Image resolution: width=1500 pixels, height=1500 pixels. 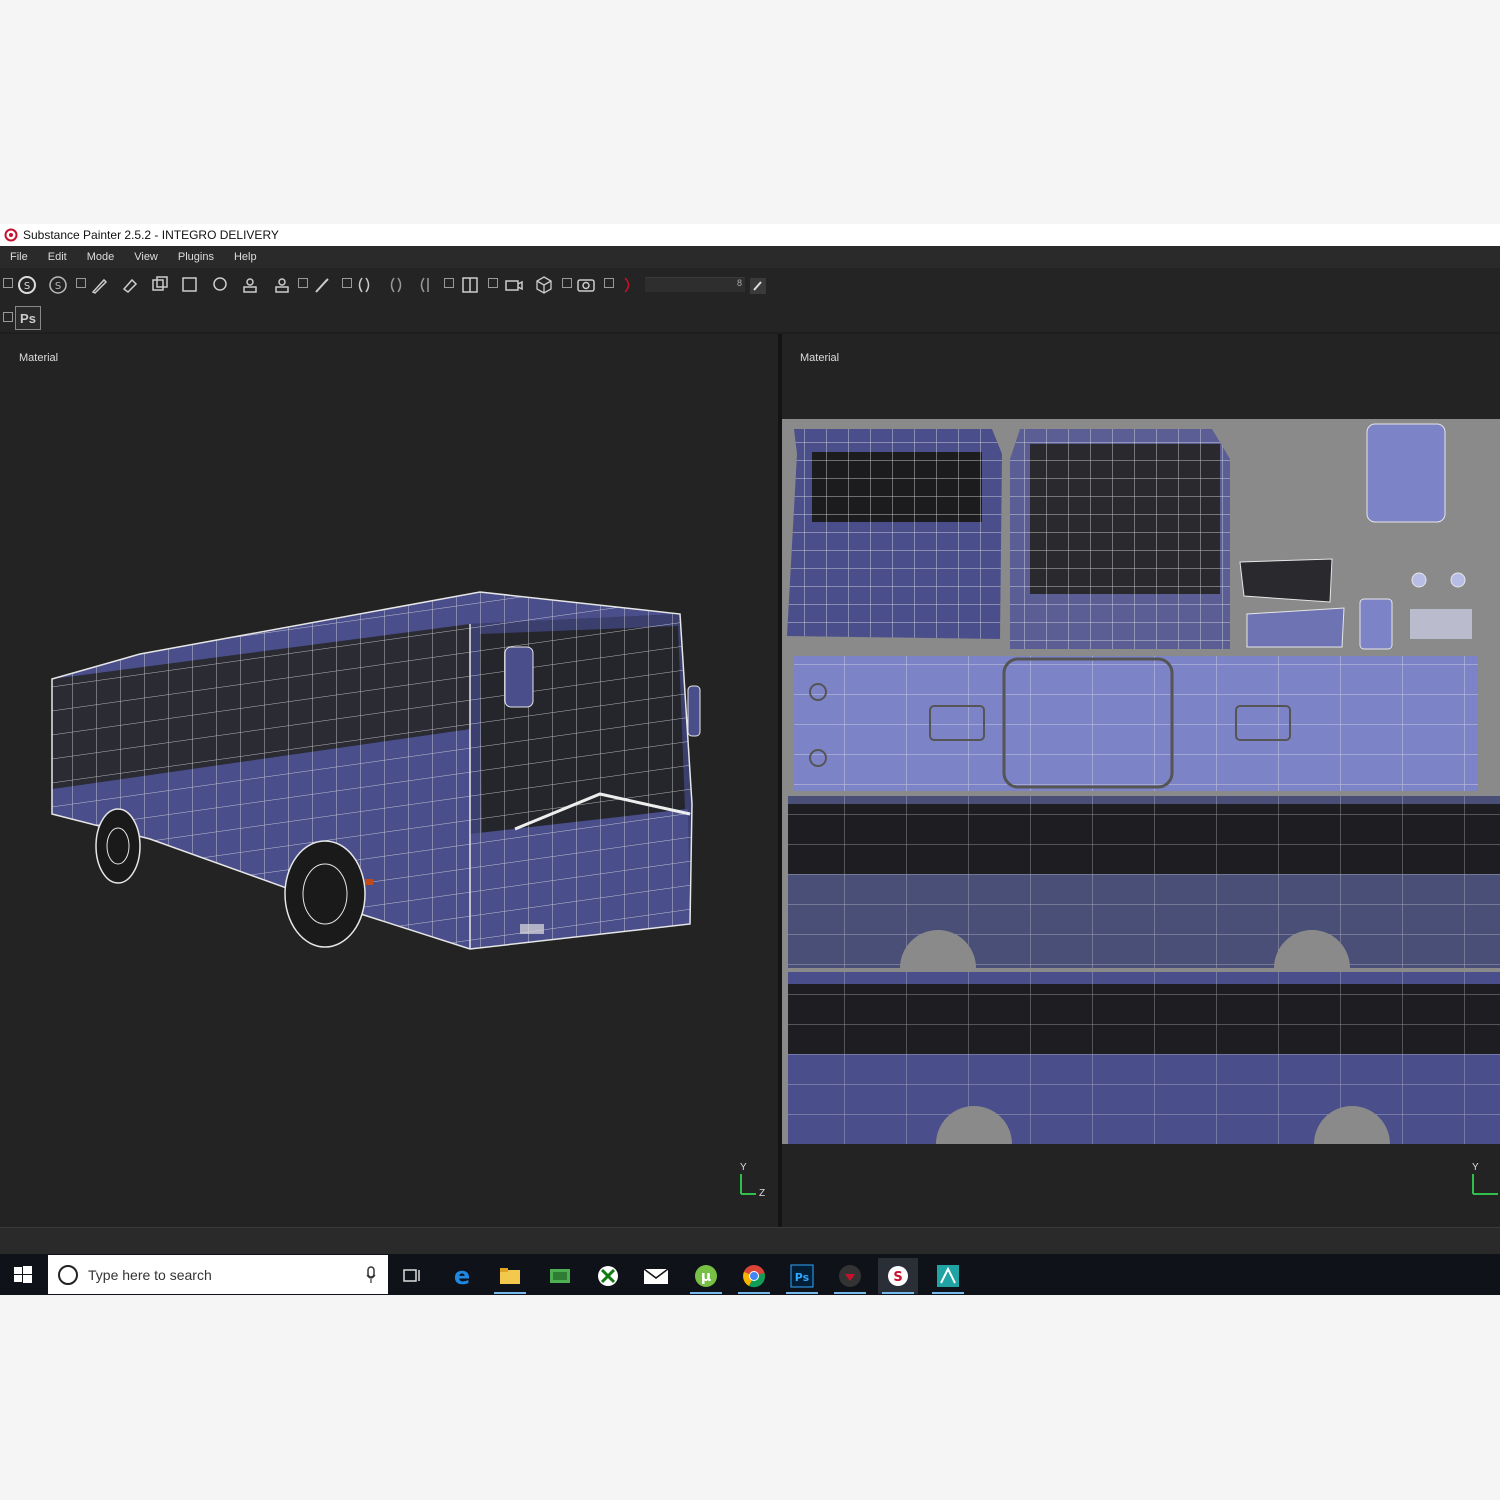 What do you see at coordinates (250, 285) in the screenshot?
I see `clone-stamp-icon` at bounding box center [250, 285].